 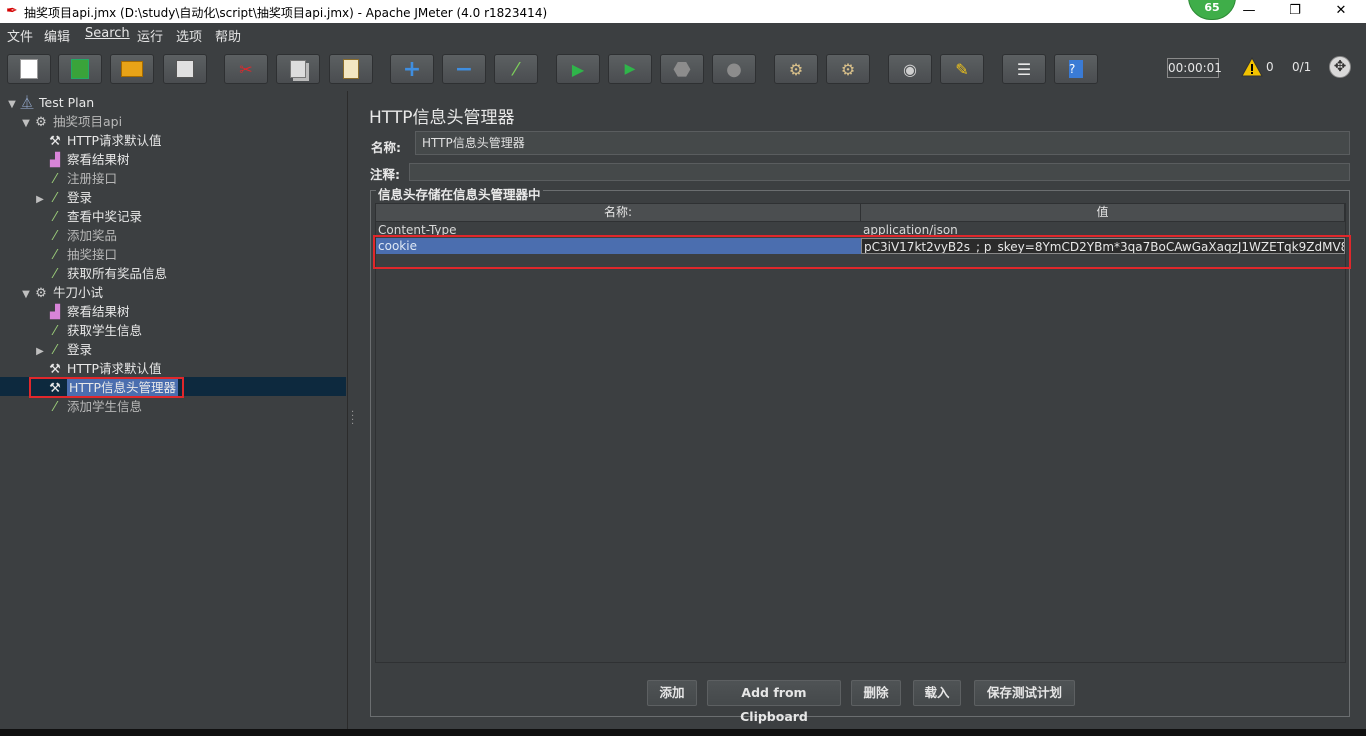 I want to click on annotation-red-box-table, so click(x=862, y=252).